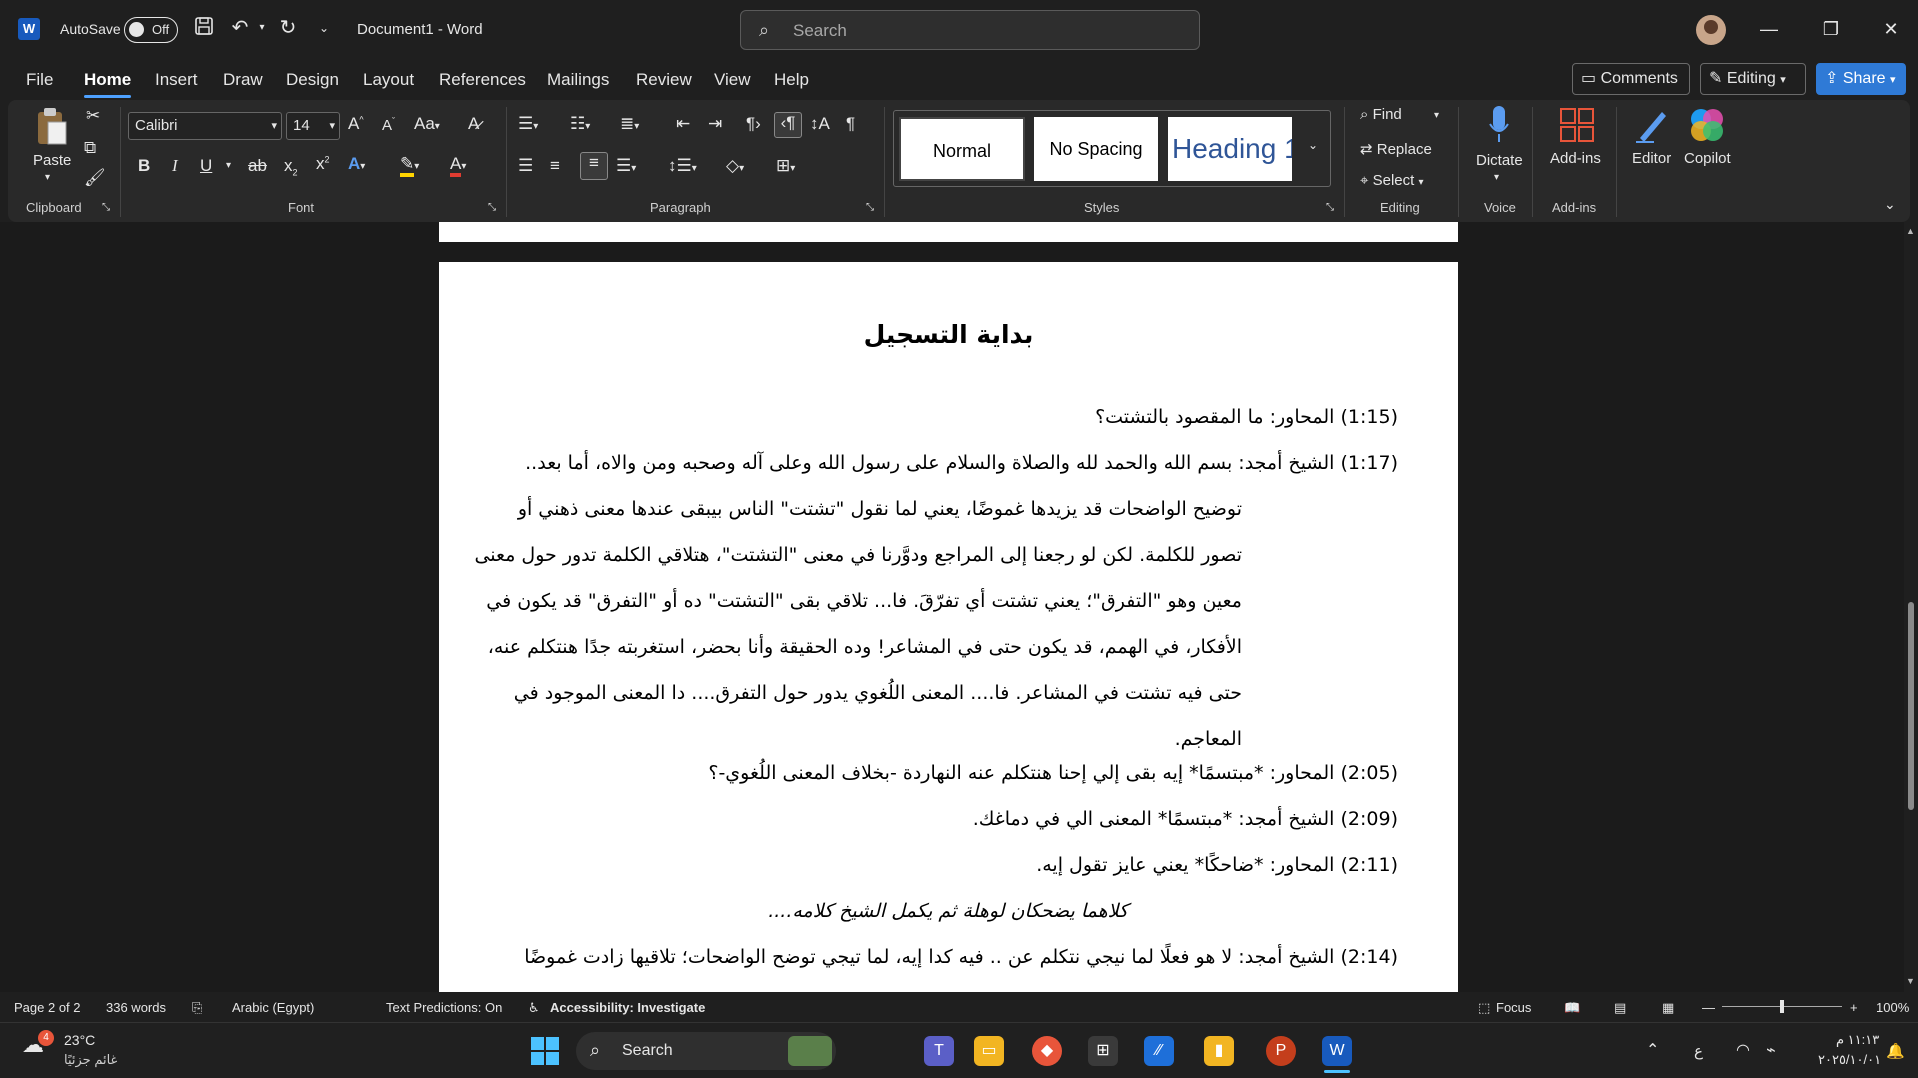 This screenshot has width=1918, height=1078. I want to click on clock-date: ٢٠٢٥/١٠/٠١, so click(1849, 1060).